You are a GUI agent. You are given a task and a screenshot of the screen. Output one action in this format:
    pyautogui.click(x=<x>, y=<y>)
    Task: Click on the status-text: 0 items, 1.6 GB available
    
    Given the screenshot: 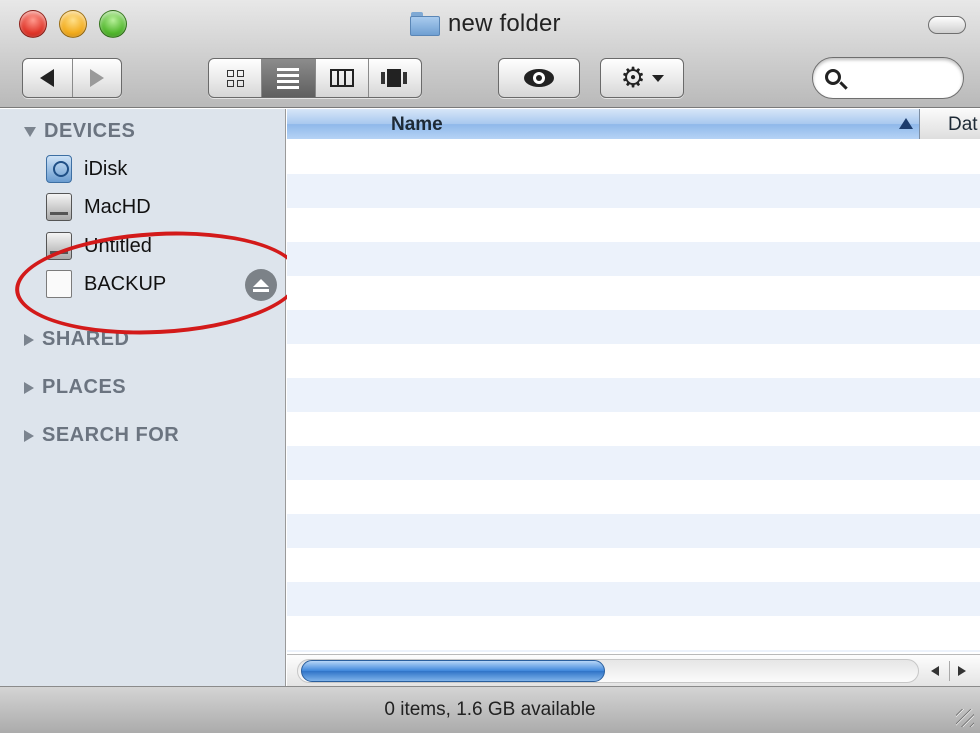 What is the action you would take?
    pyautogui.click(x=490, y=709)
    